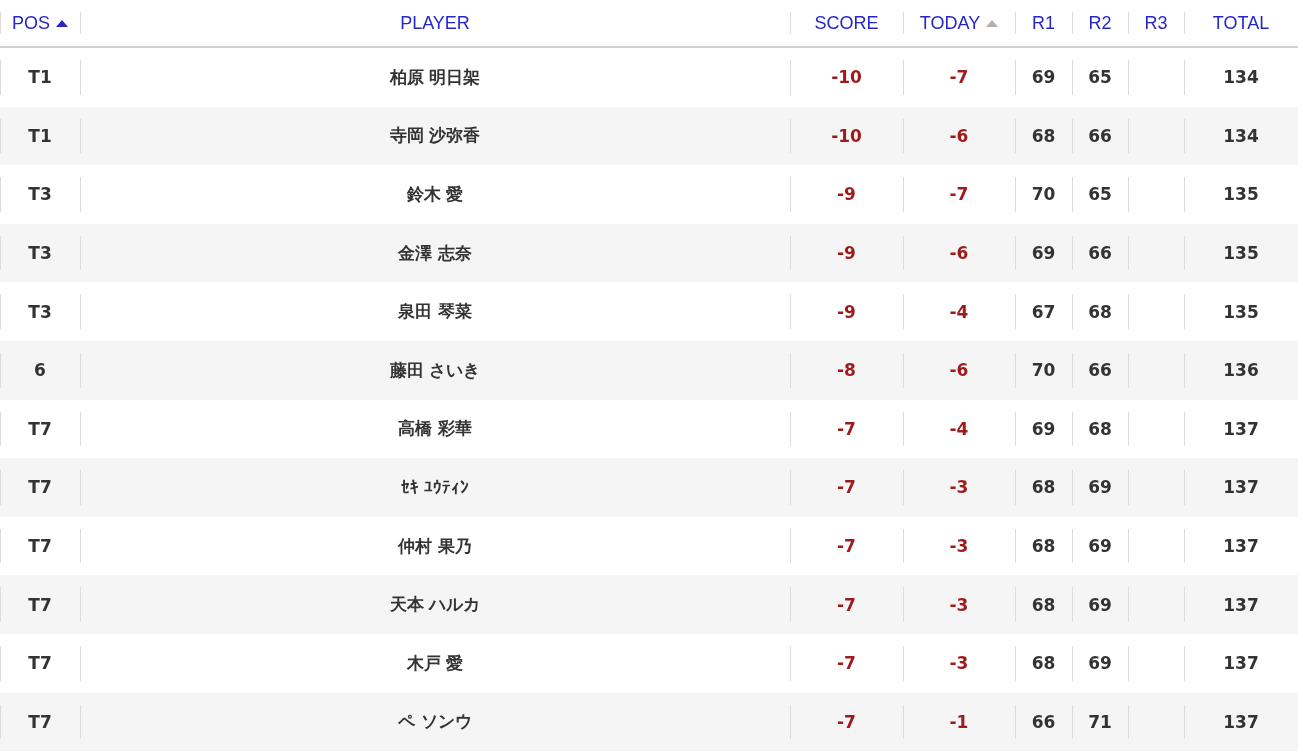  I want to click on player-name-cell: 仲村 果乃, so click(435, 546).